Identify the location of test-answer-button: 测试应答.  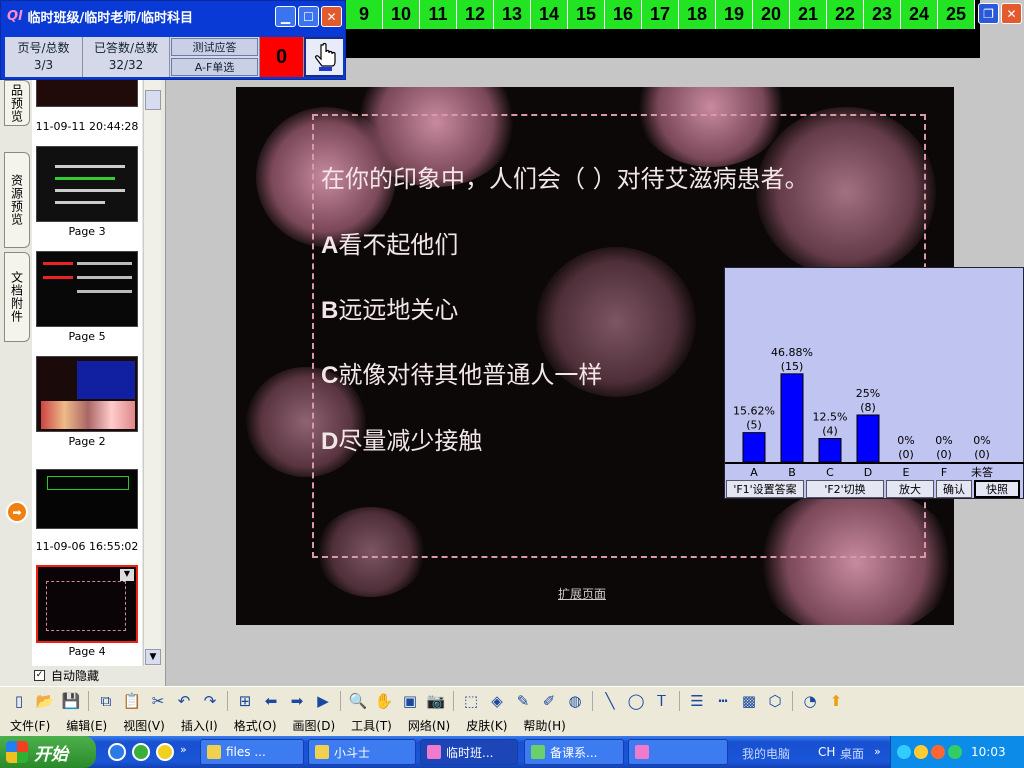
(214, 47).